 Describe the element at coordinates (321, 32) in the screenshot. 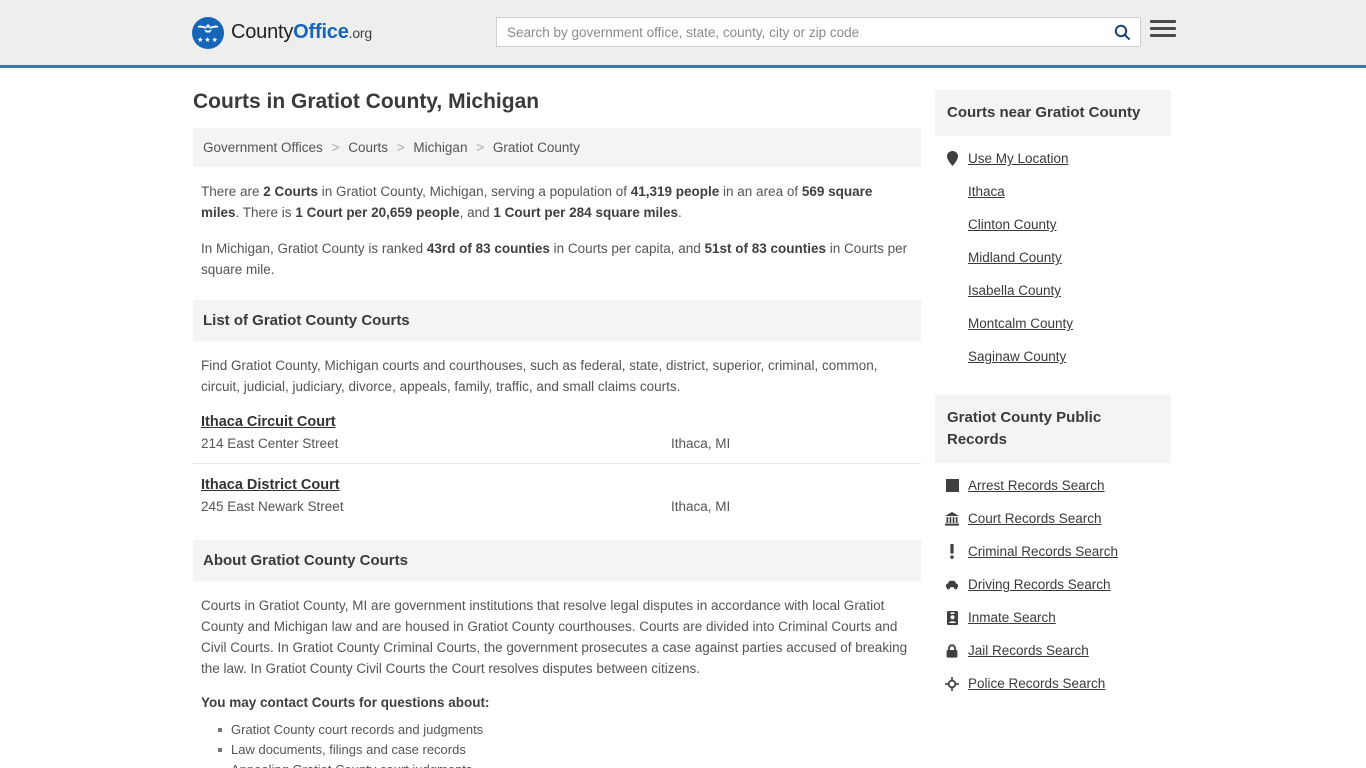

I see `logo-text-office: Office` at that location.